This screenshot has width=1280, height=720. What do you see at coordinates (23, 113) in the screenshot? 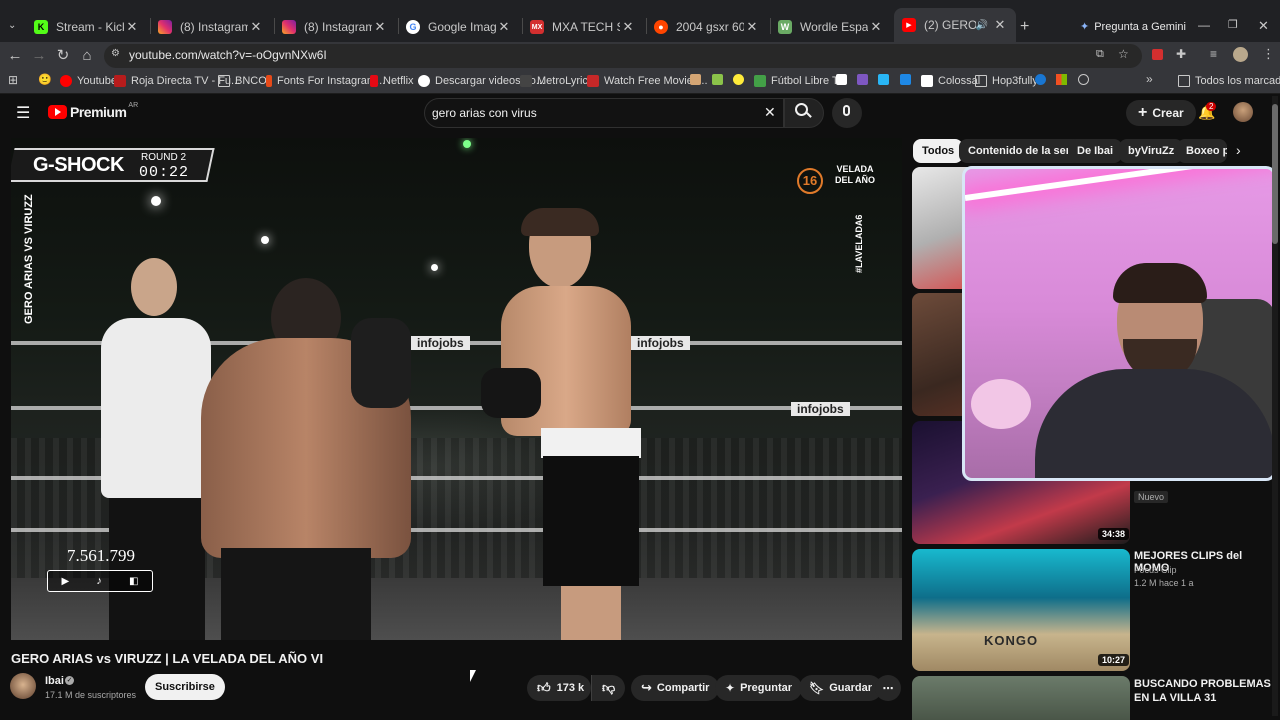
I see `hamburger-menu-icon: ☰` at bounding box center [23, 113].